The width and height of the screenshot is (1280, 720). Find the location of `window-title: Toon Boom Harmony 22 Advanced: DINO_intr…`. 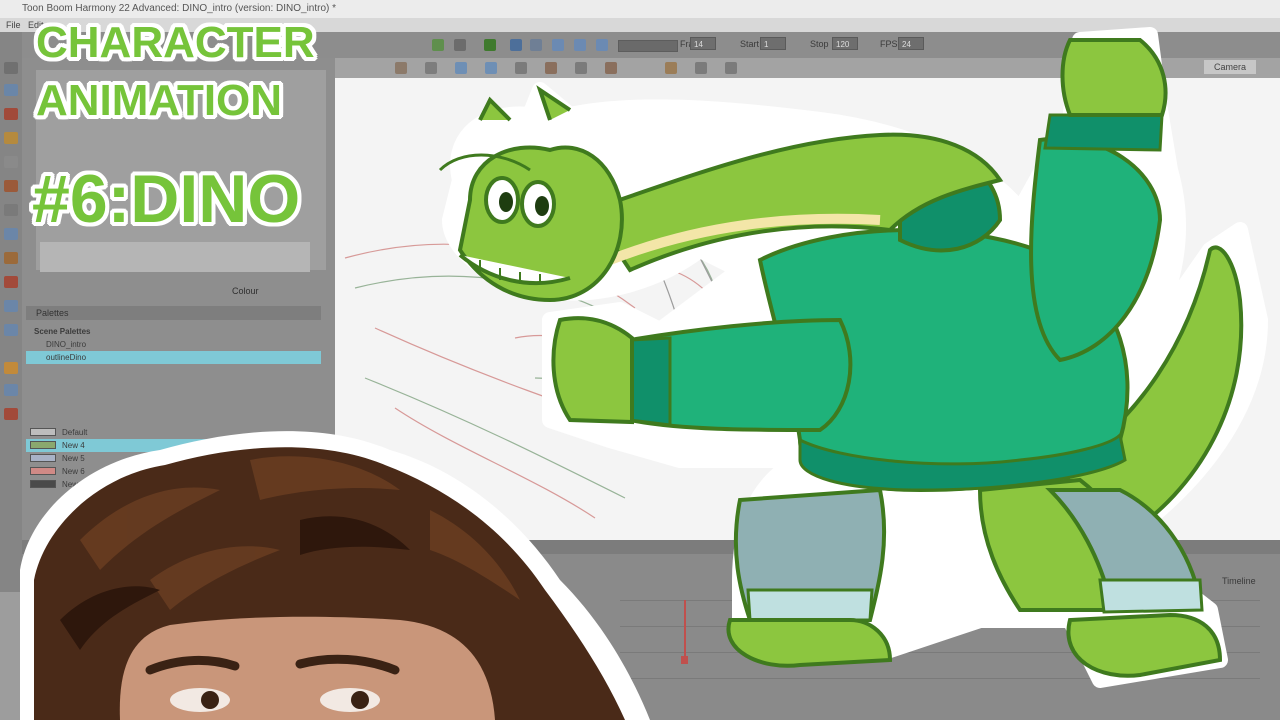

window-title: Toon Boom Harmony 22 Advanced: DINO_intr… is located at coordinates (179, 8).